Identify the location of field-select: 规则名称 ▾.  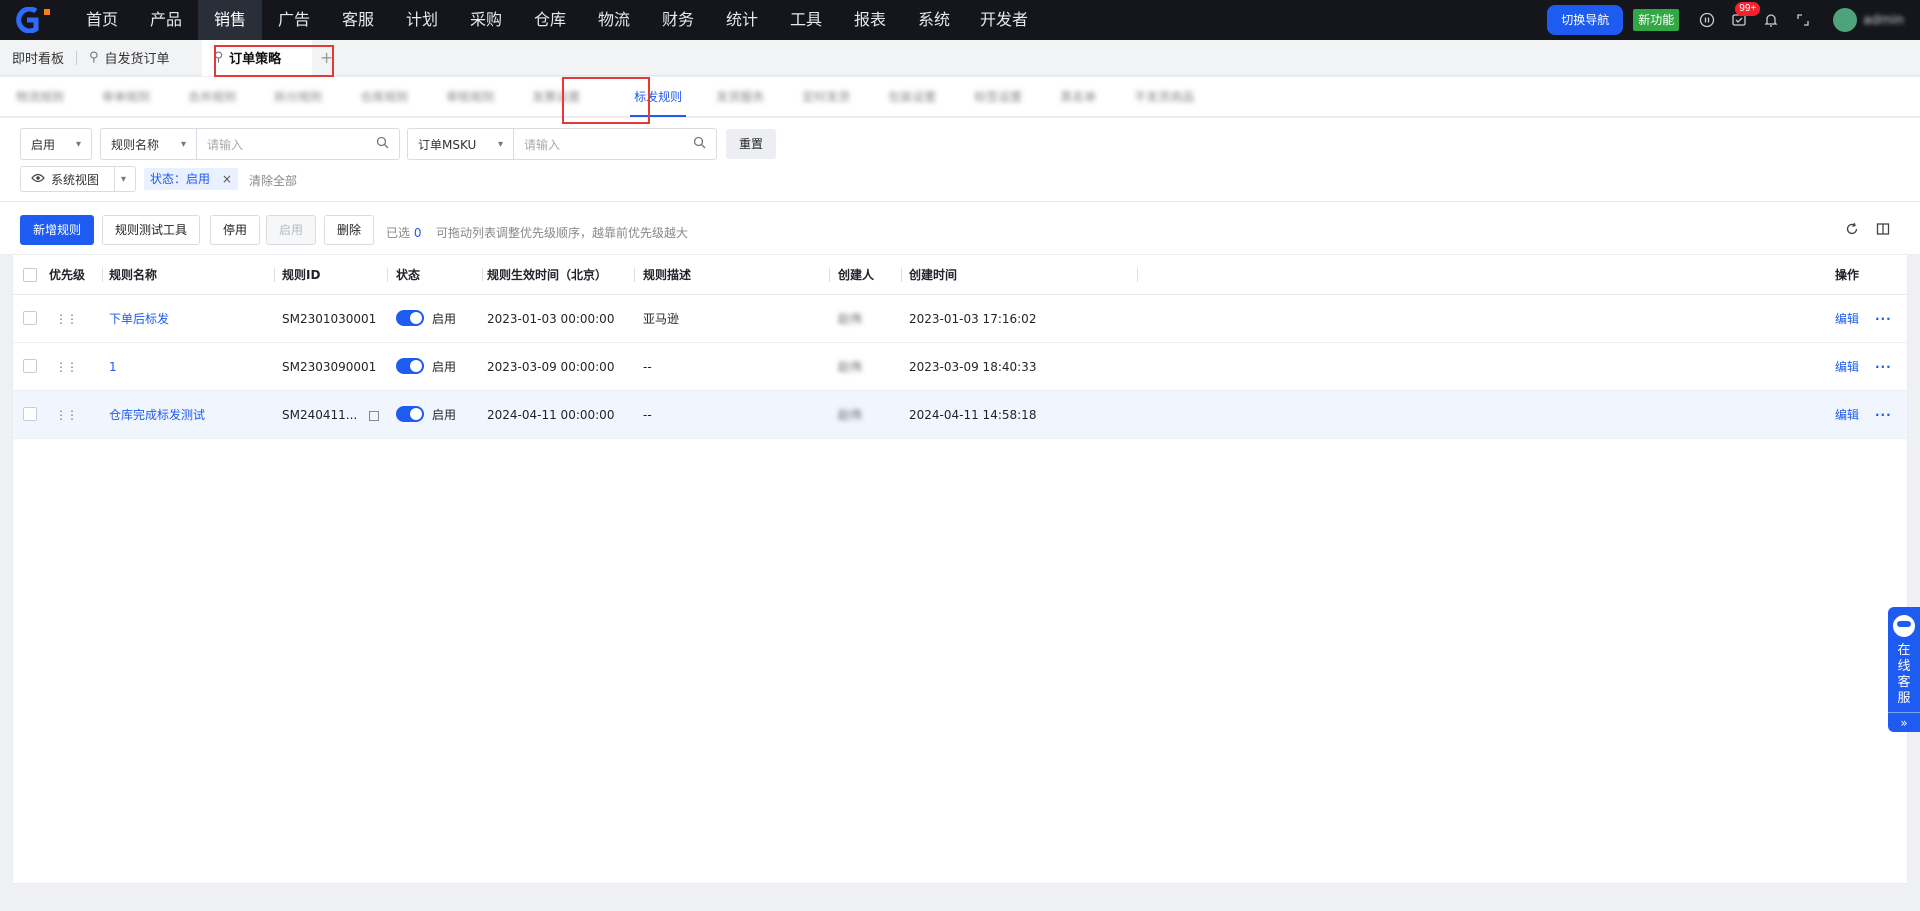
(149, 144).